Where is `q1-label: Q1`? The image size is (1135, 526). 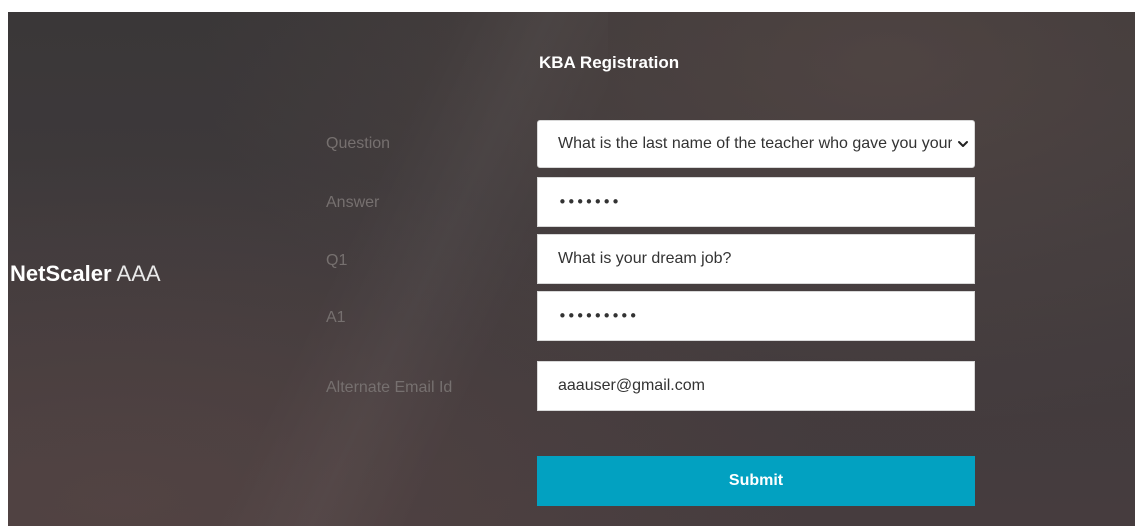
q1-label: Q1 is located at coordinates (337, 260).